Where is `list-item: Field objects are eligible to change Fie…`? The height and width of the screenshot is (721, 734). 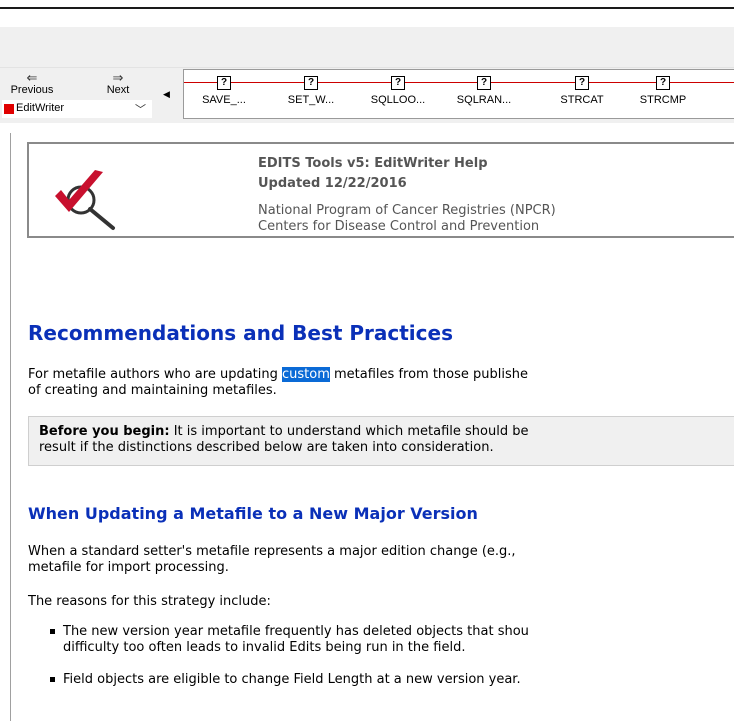 list-item: Field objects are eligible to change Fie… is located at coordinates (381, 680).